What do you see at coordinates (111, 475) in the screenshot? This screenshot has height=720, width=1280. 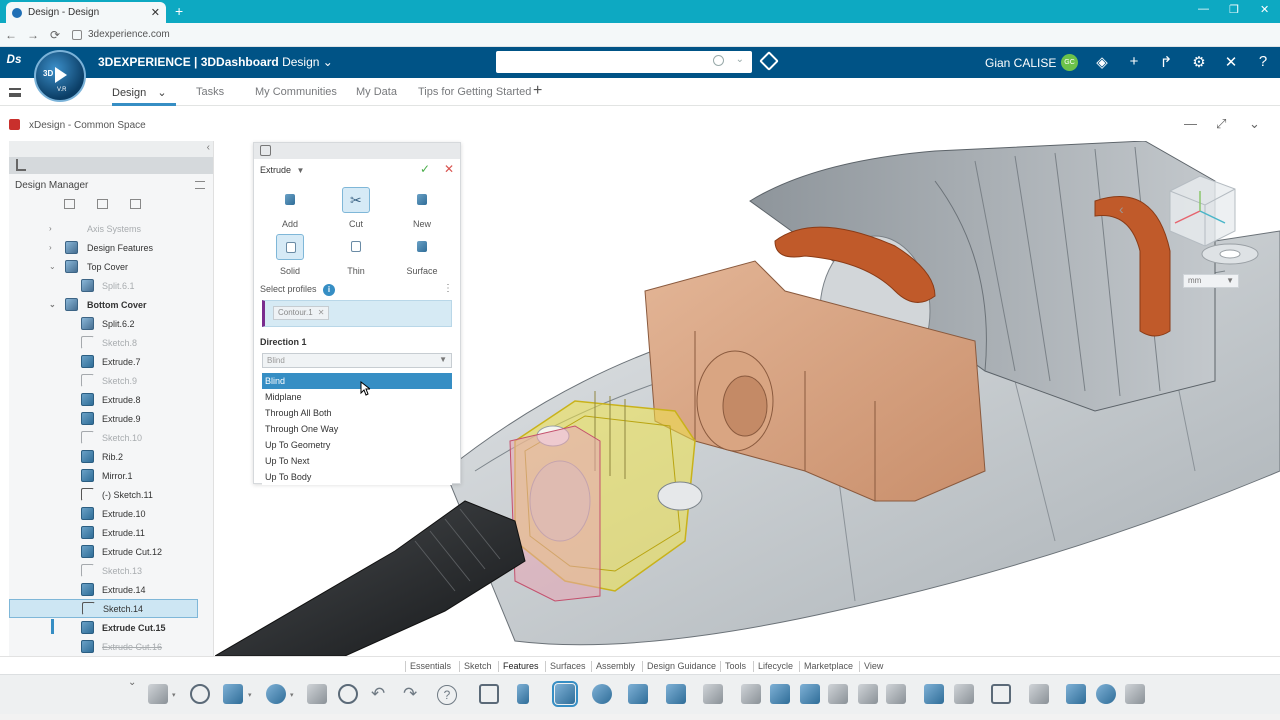 I see `tree-row: Mirror.1` at bounding box center [111, 475].